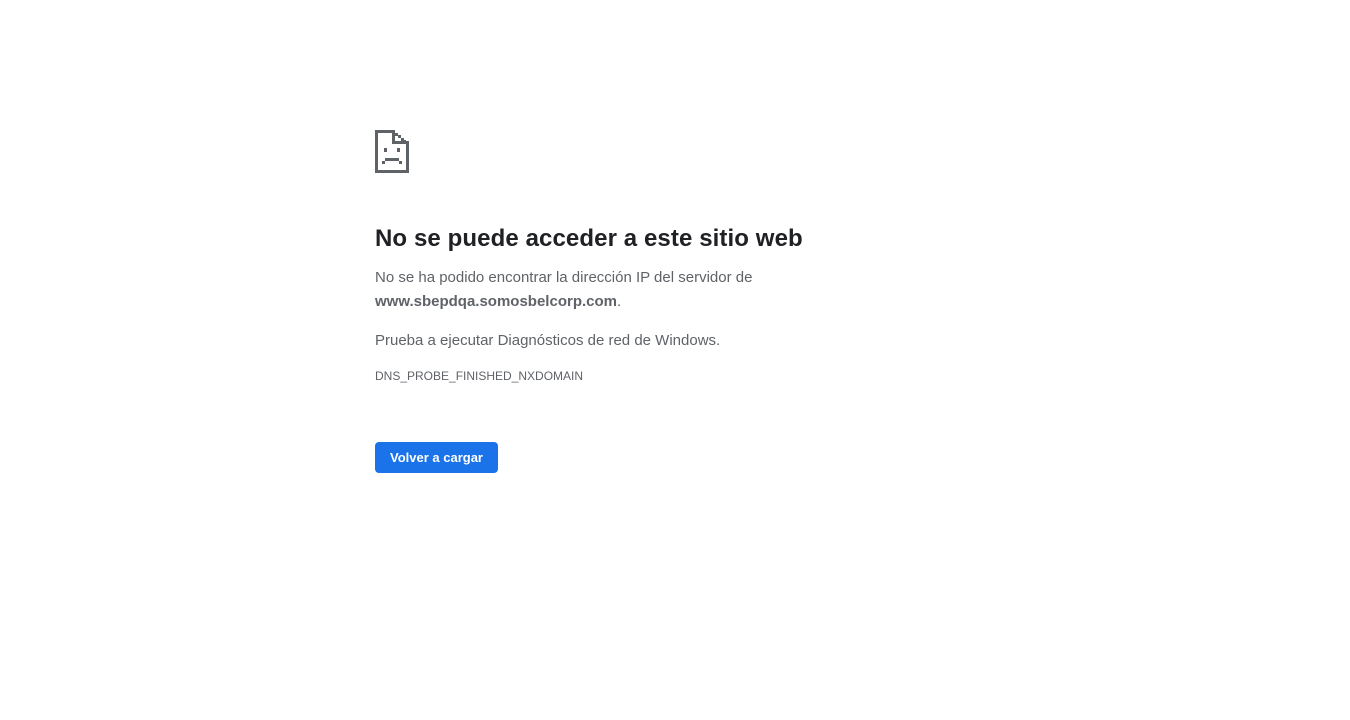 This screenshot has width=1350, height=720. What do you see at coordinates (436, 457) in the screenshot?
I see `reload-button: Volver a cargar` at bounding box center [436, 457].